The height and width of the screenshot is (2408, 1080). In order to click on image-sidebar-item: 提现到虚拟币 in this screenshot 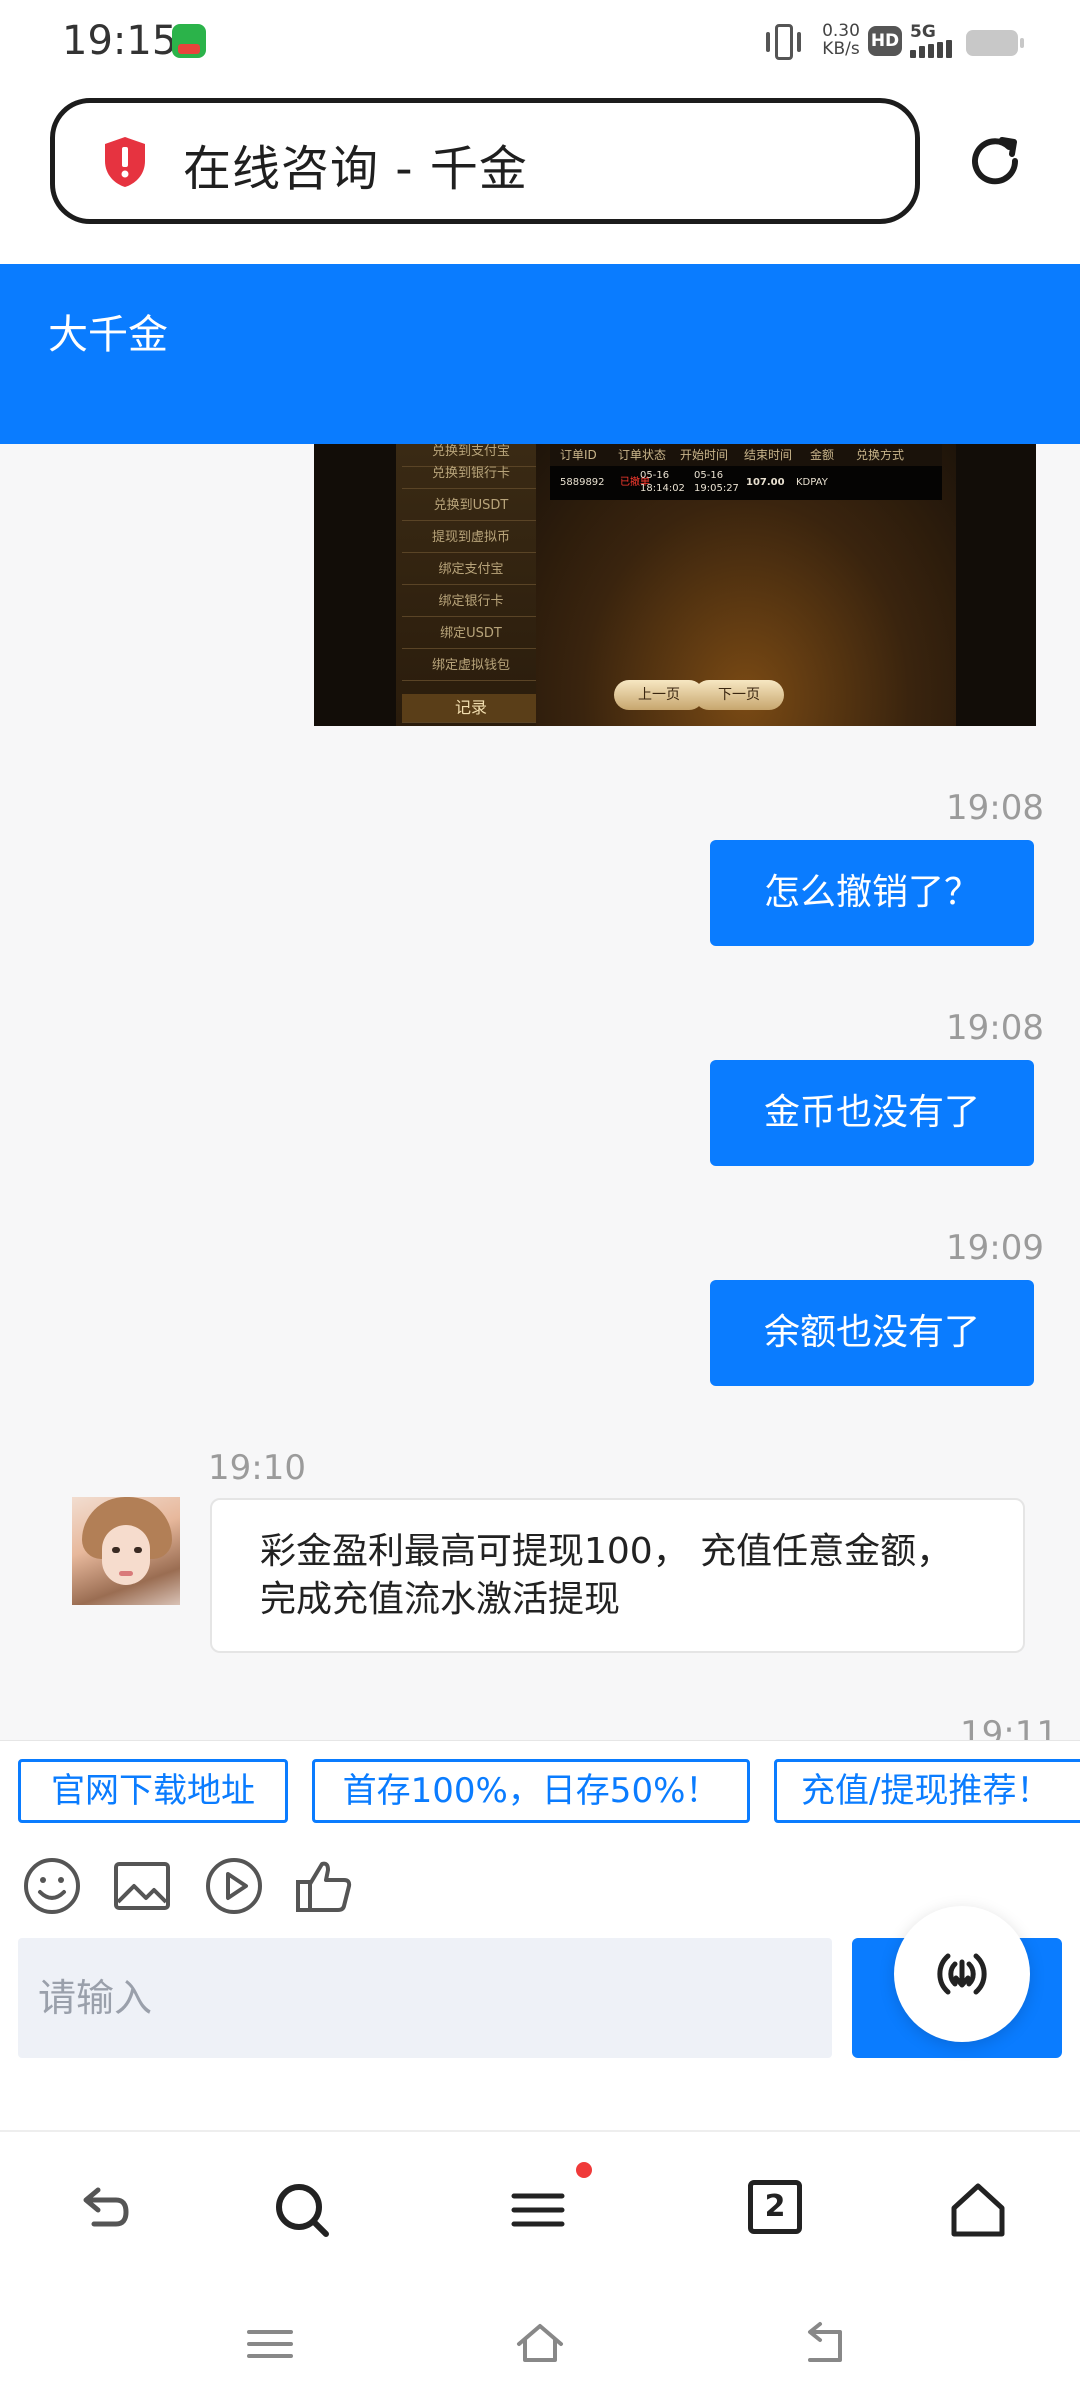, I will do `click(471, 538)`.